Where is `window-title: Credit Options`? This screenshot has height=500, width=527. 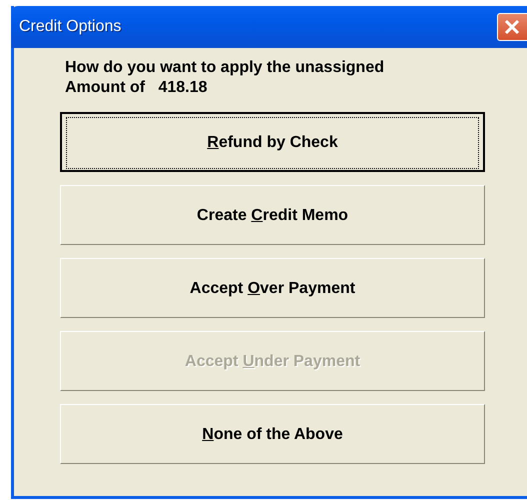 window-title: Credit Options is located at coordinates (70, 27).